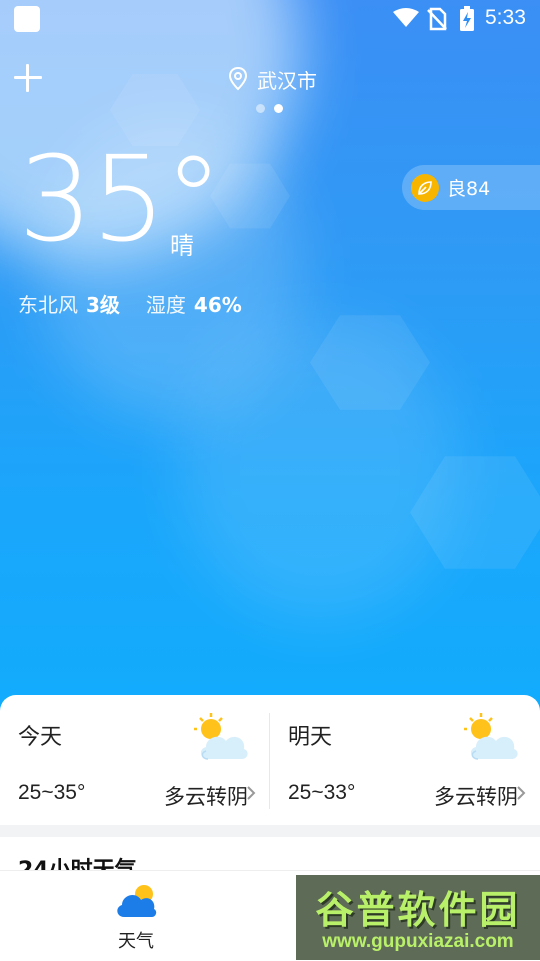  Describe the element at coordinates (52, 792) in the screenshot. I see `forecast-temp-range: 25~35°` at that location.